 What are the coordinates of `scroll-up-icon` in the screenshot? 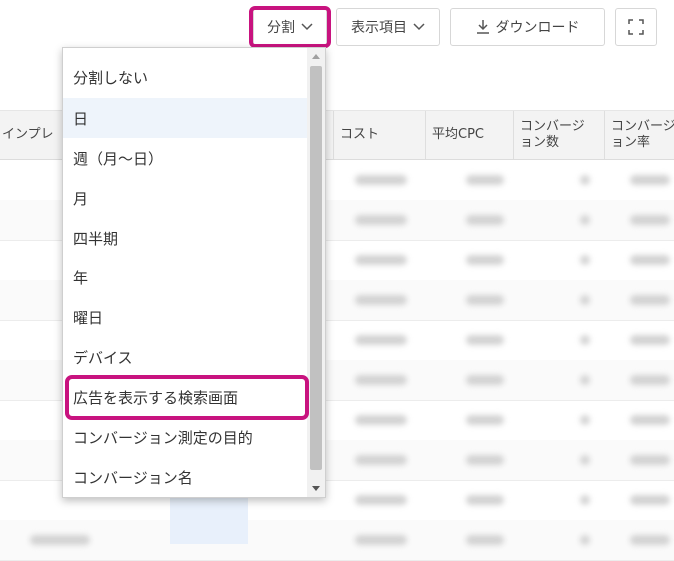 It's located at (316, 56).